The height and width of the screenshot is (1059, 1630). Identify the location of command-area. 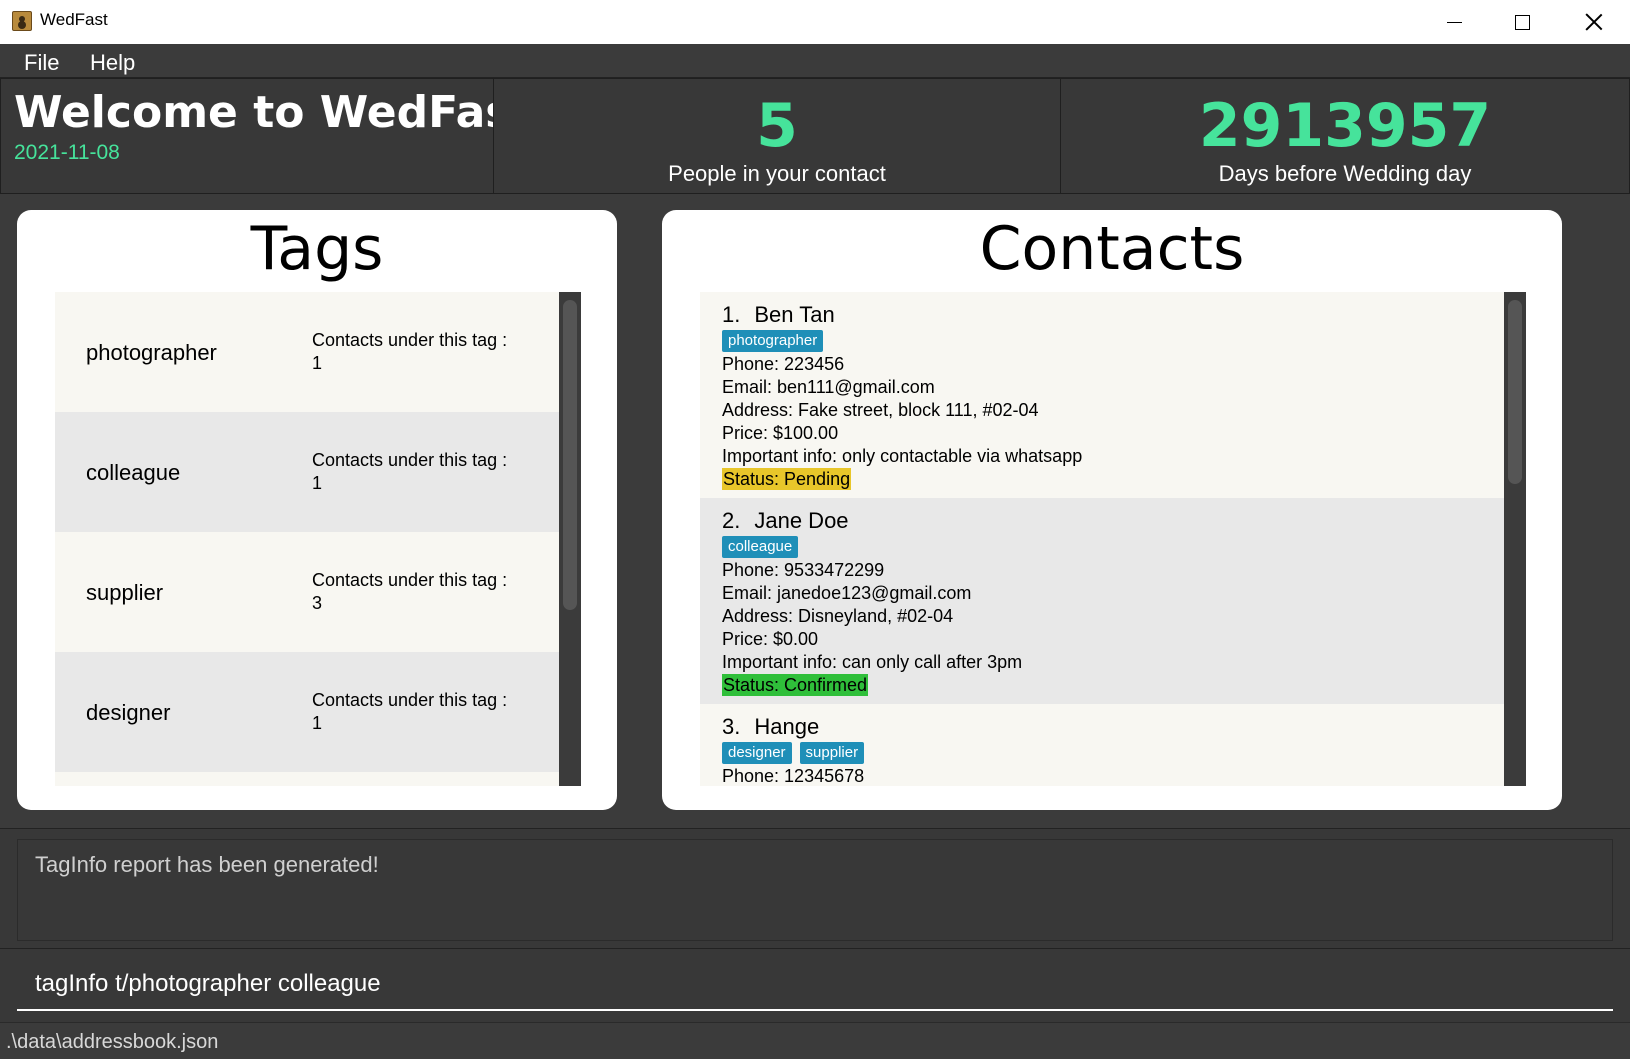
(815, 985).